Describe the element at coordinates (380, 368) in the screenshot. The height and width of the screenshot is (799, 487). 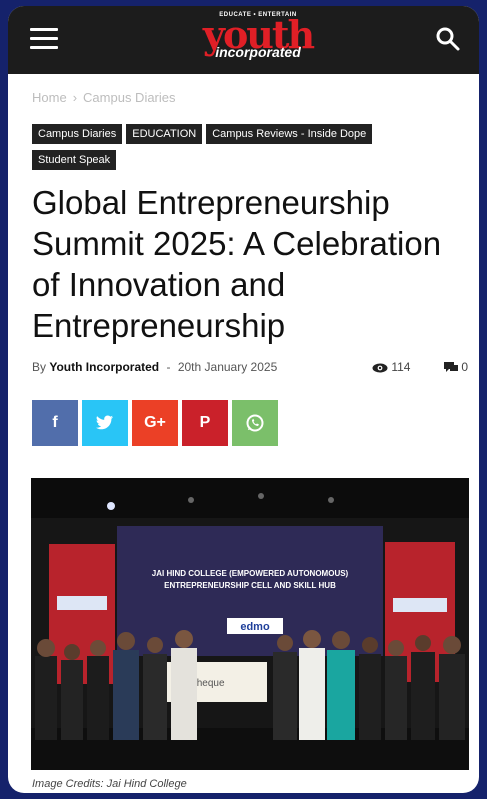
I see `eye-icon` at that location.